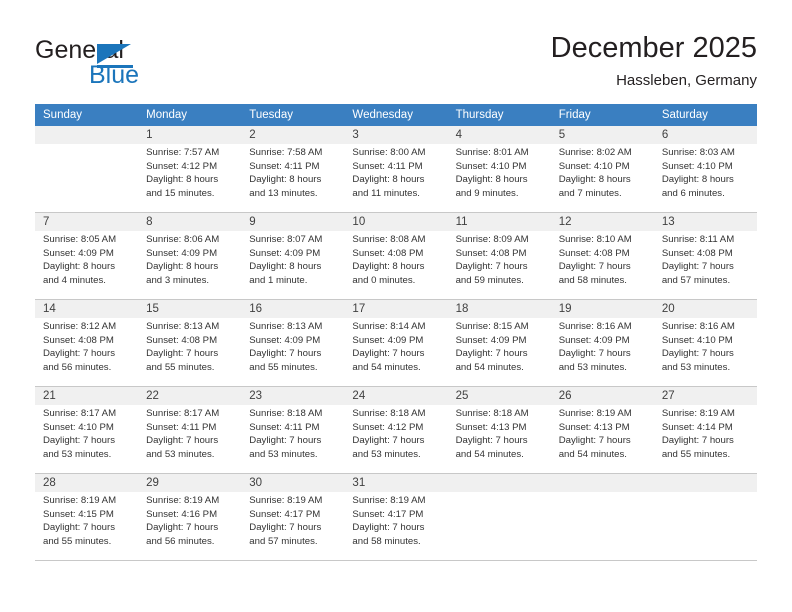 The width and height of the screenshot is (792, 612). Describe the element at coordinates (87, 115) in the screenshot. I see `weekday-header-sunday: Sunday` at that location.